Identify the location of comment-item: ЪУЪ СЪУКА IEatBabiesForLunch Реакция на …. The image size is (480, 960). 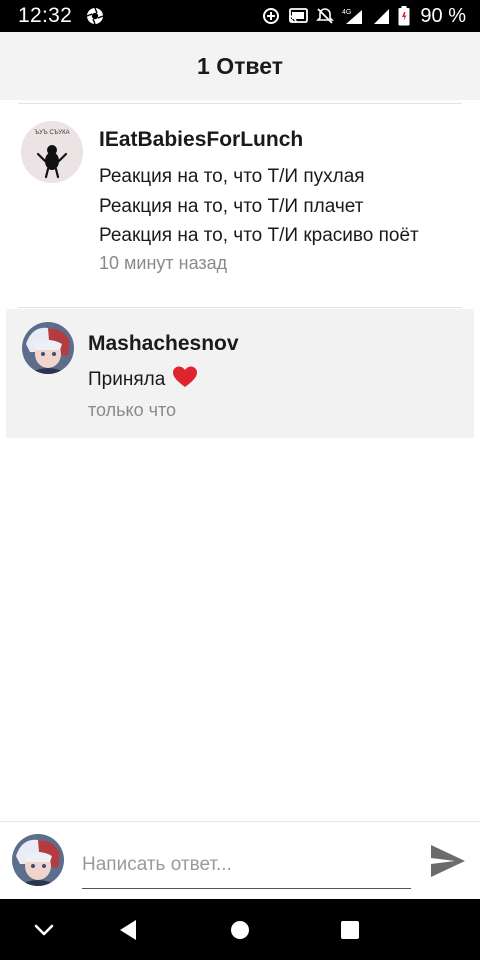
(220, 197).